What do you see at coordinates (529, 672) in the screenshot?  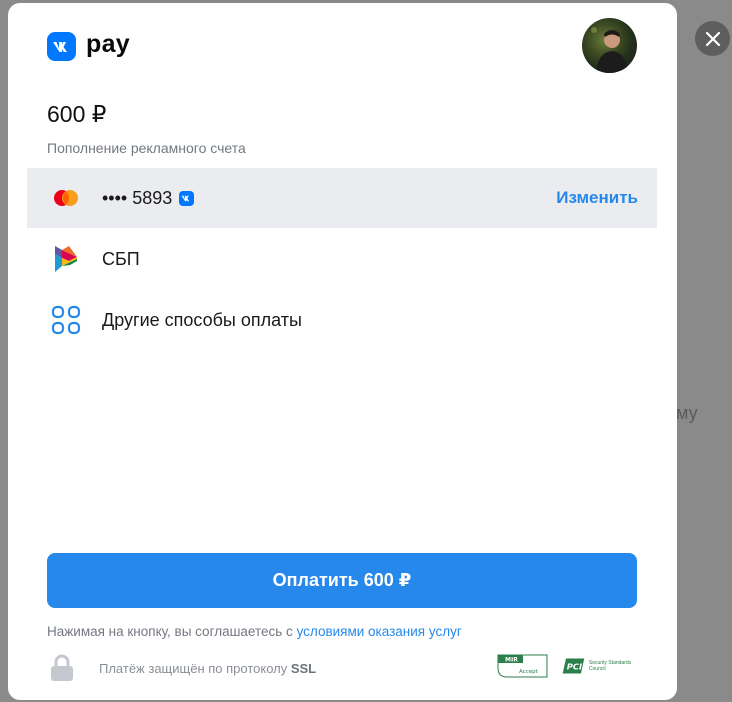 I see `svg-text: Accept` at bounding box center [529, 672].